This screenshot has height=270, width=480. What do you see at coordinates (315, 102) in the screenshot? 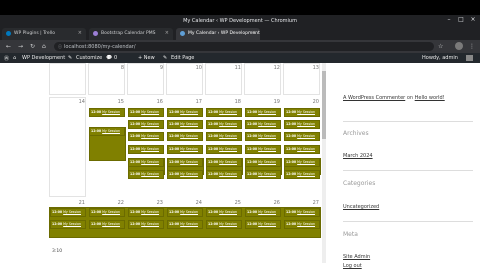
I see `day-number: 20` at bounding box center [315, 102].